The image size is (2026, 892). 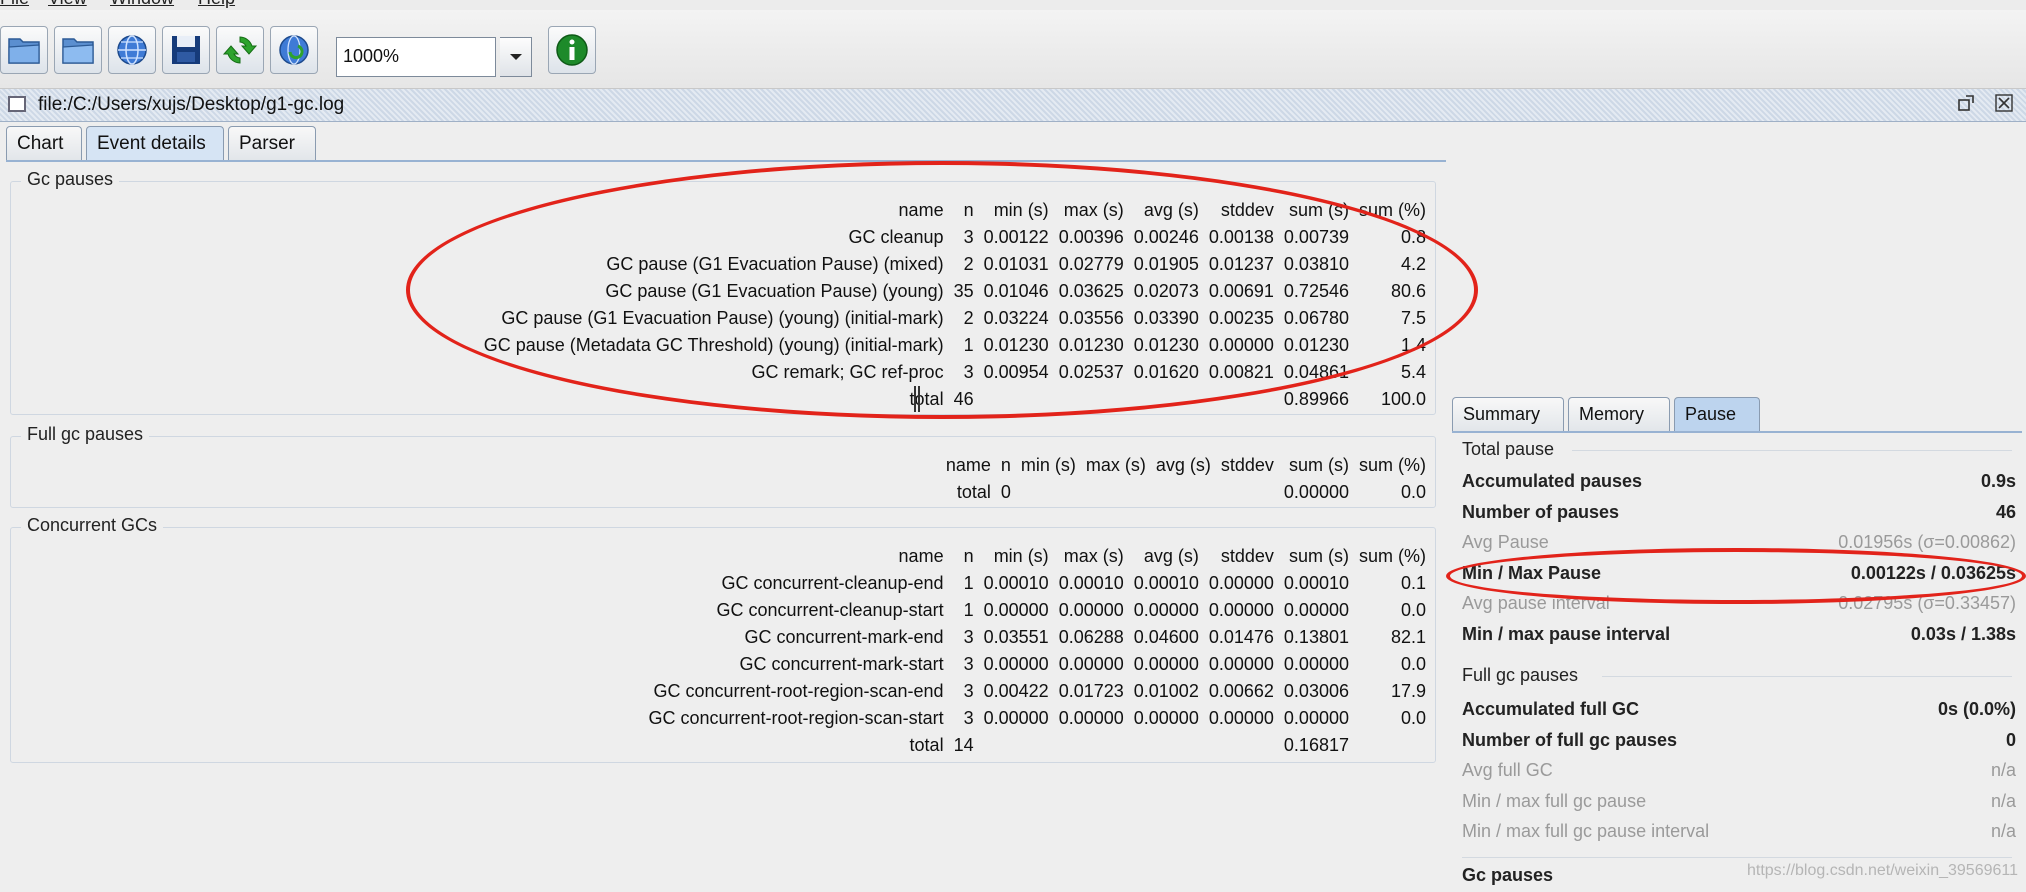 What do you see at coordinates (1507, 770) in the screenshot?
I see `stat-label: Avg full GC` at bounding box center [1507, 770].